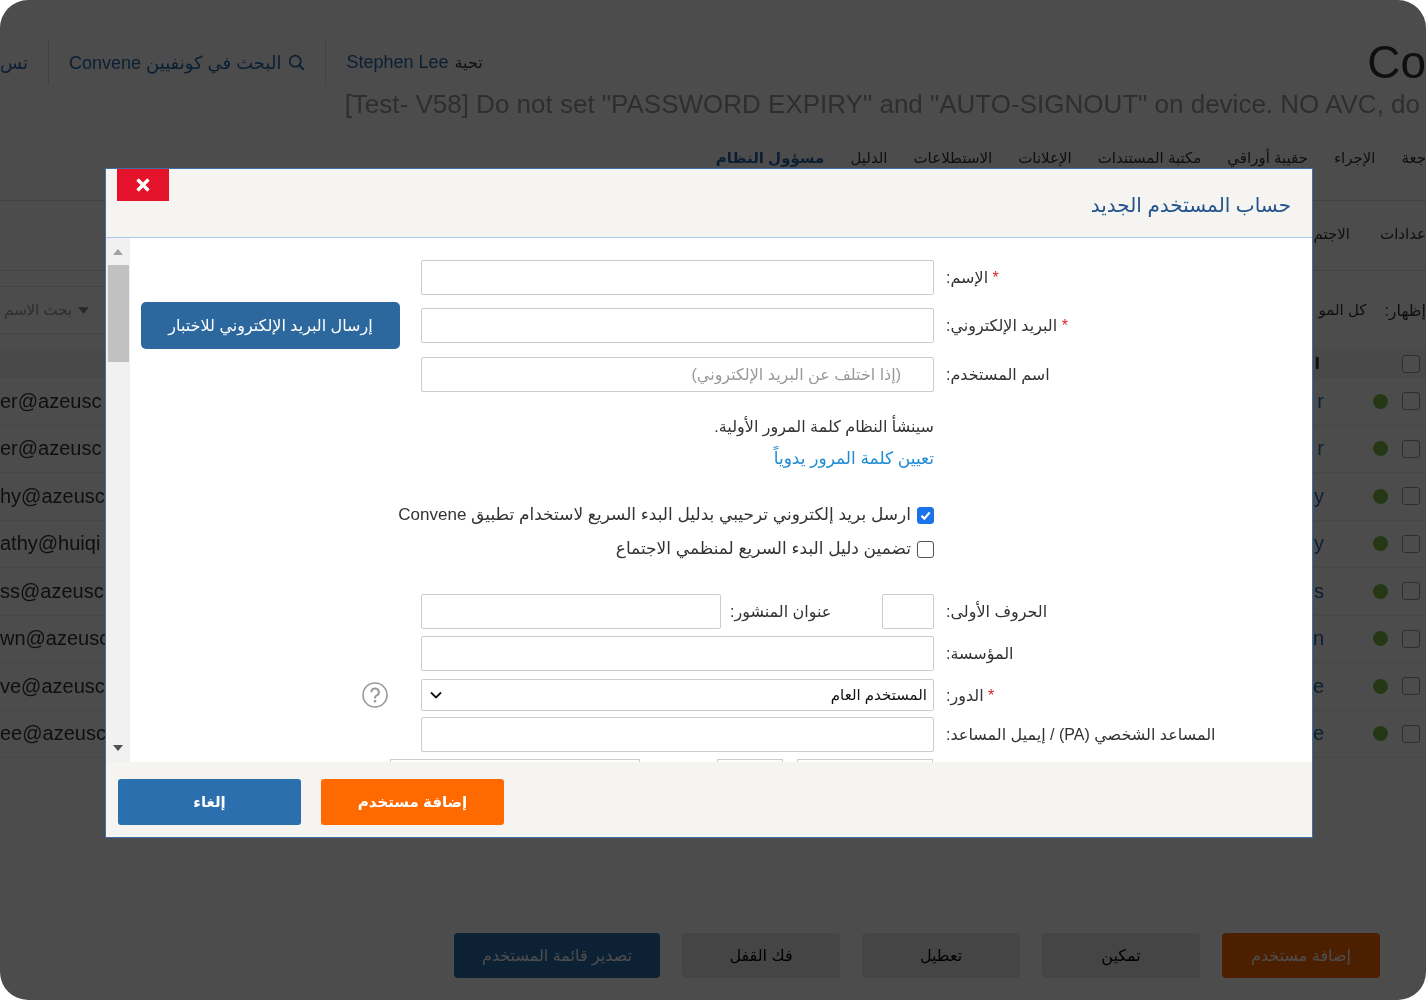 Image resolution: width=1426 pixels, height=1000 pixels. Describe the element at coordinates (118, 252) in the screenshot. I see `scroll-up-icon` at that location.